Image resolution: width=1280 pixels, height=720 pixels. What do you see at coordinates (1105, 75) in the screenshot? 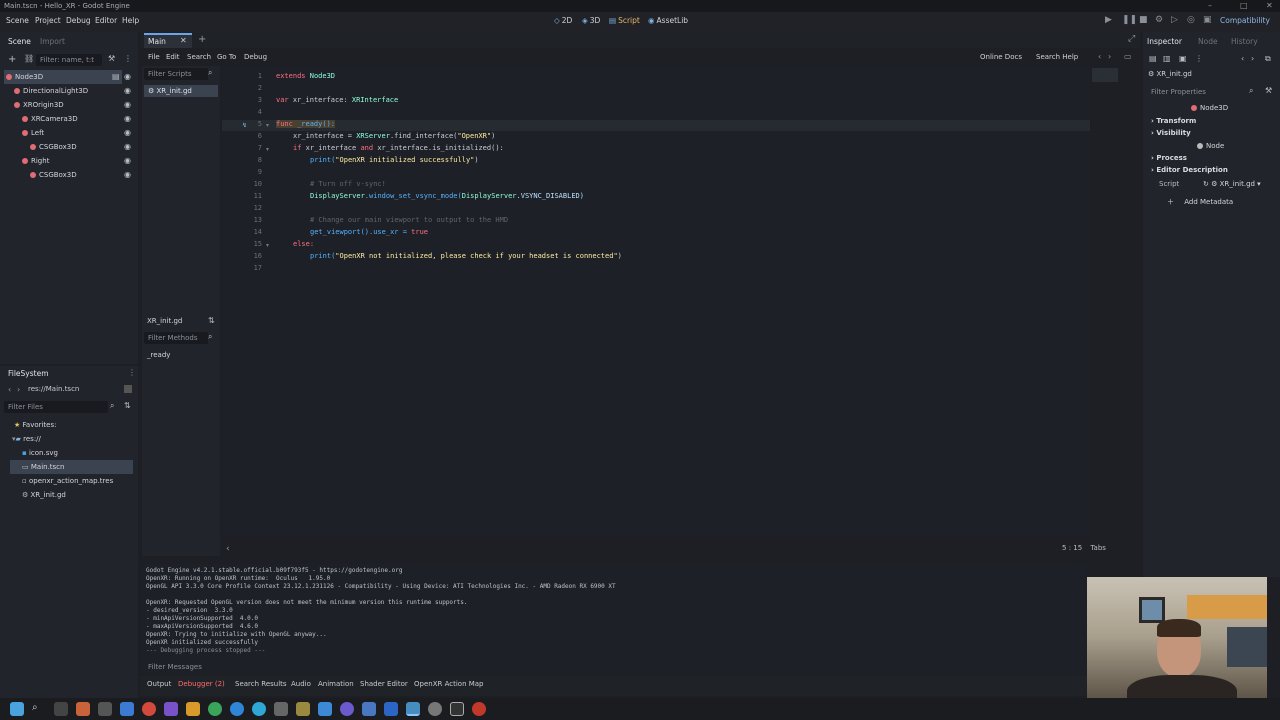
I see `code-minimap` at bounding box center [1105, 75].